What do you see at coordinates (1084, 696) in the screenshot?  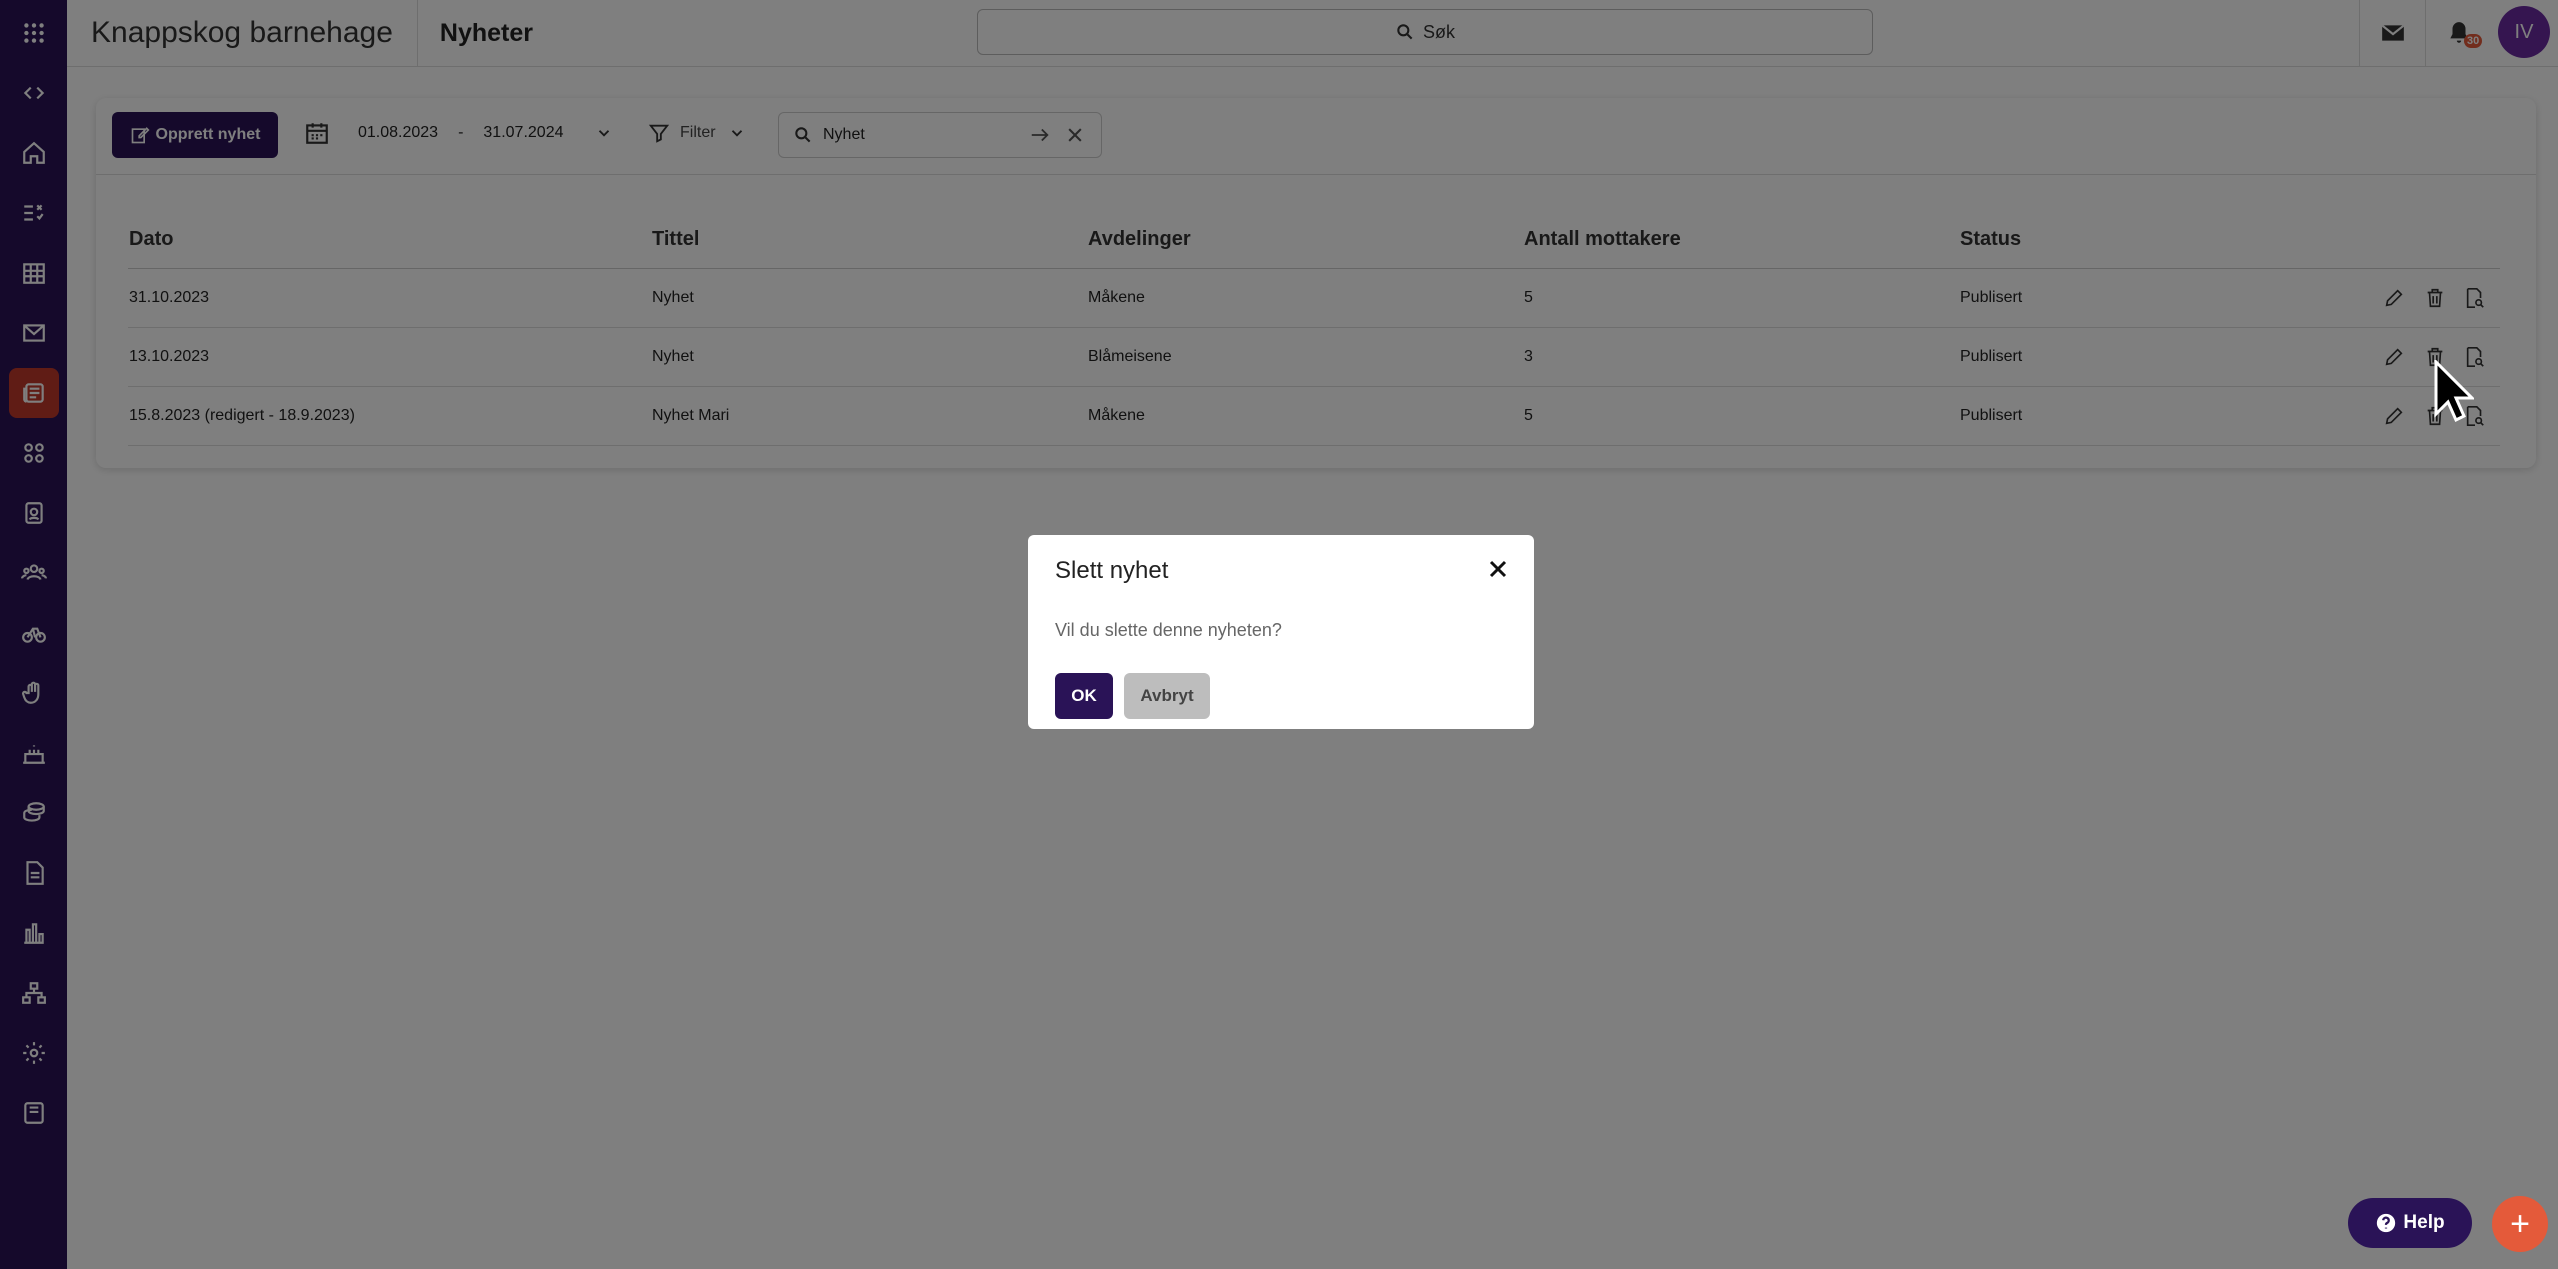 I see `ok-button: OK` at bounding box center [1084, 696].